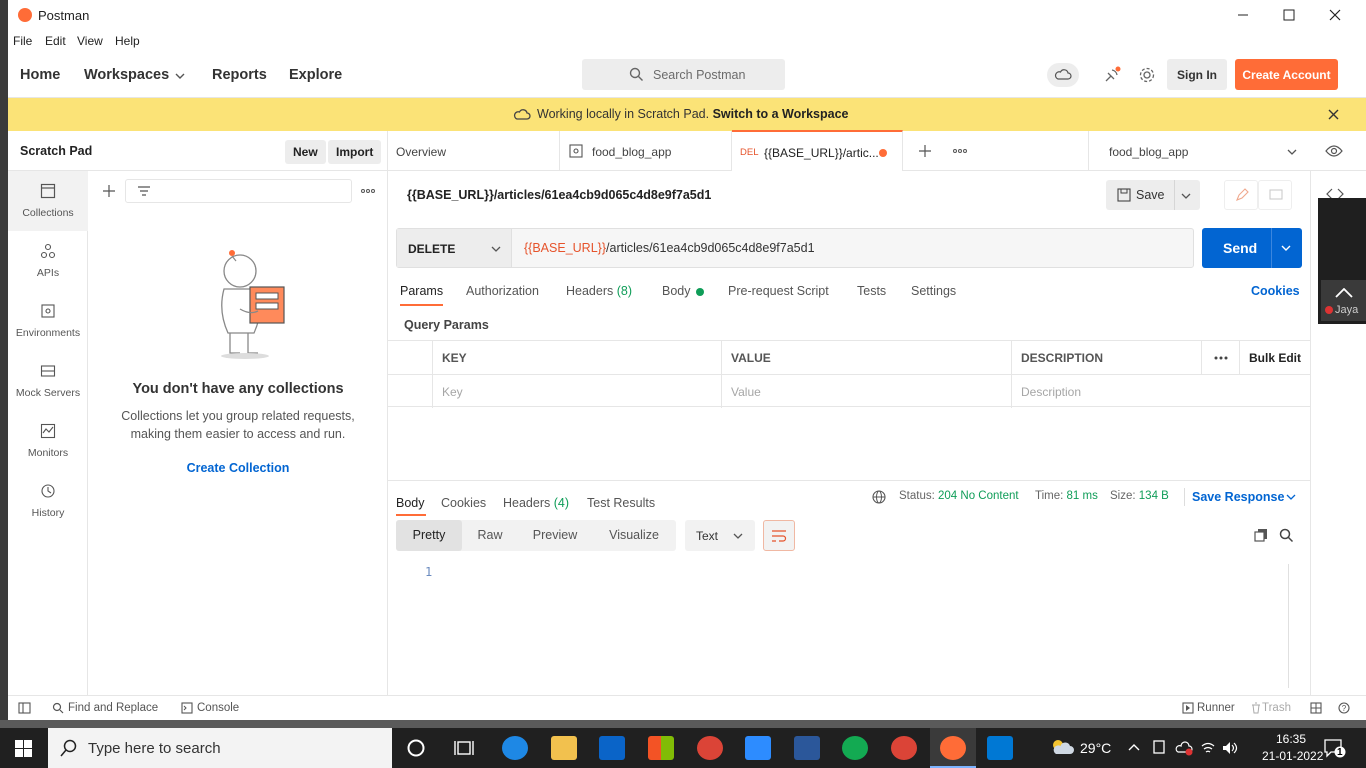 This screenshot has height=768, width=1366. I want to click on postman-taskbar-active, so click(953, 748).